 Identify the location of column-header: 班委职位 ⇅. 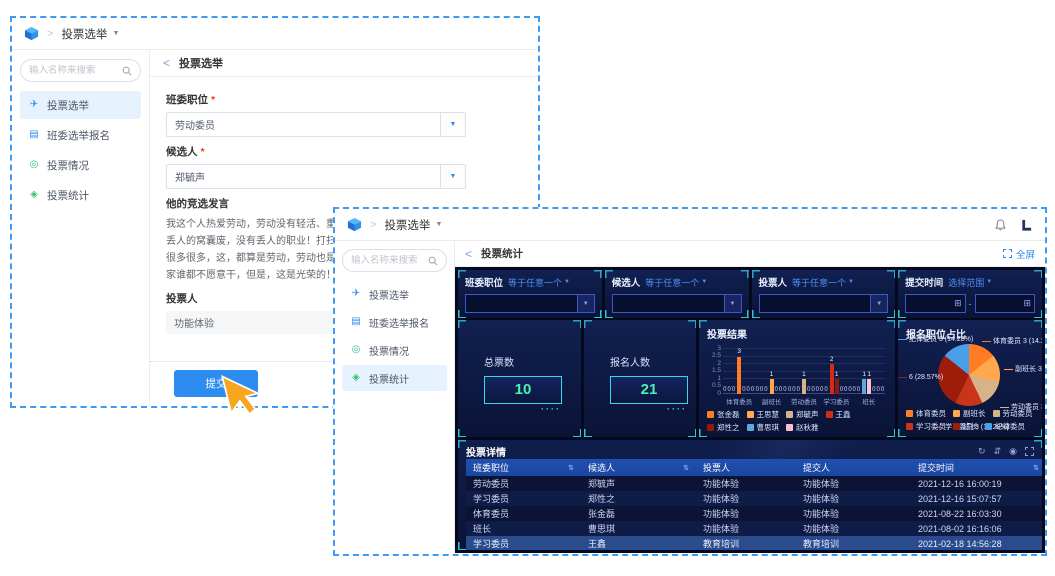
(523, 467).